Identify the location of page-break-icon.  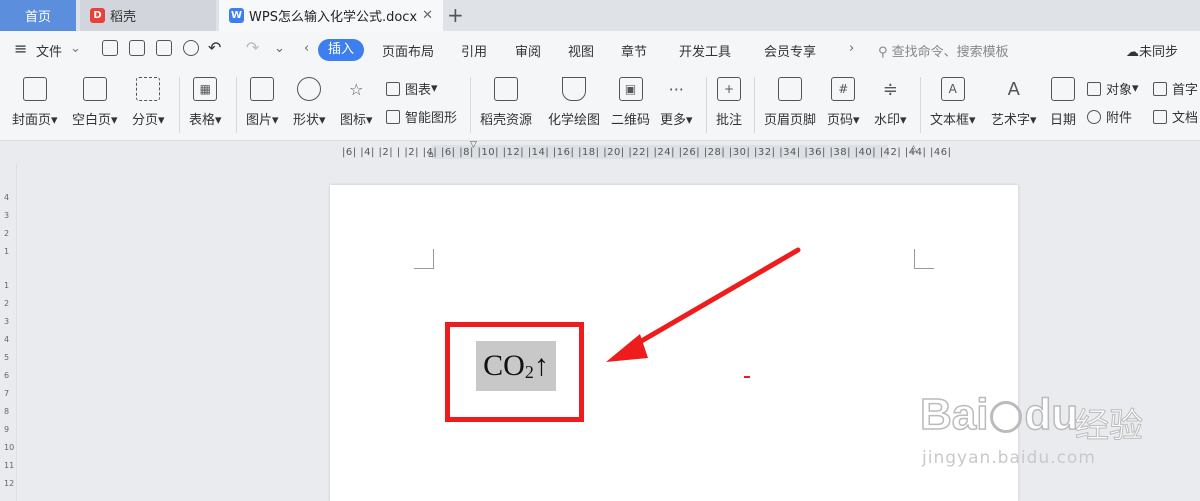
(148, 89).